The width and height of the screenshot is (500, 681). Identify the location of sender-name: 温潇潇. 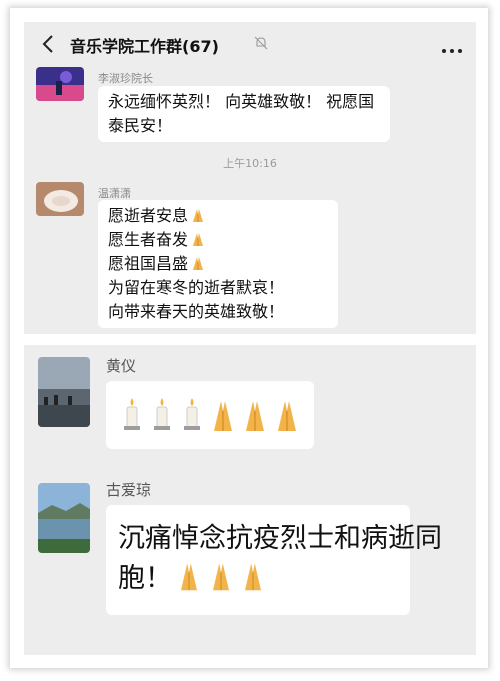
(114, 193).